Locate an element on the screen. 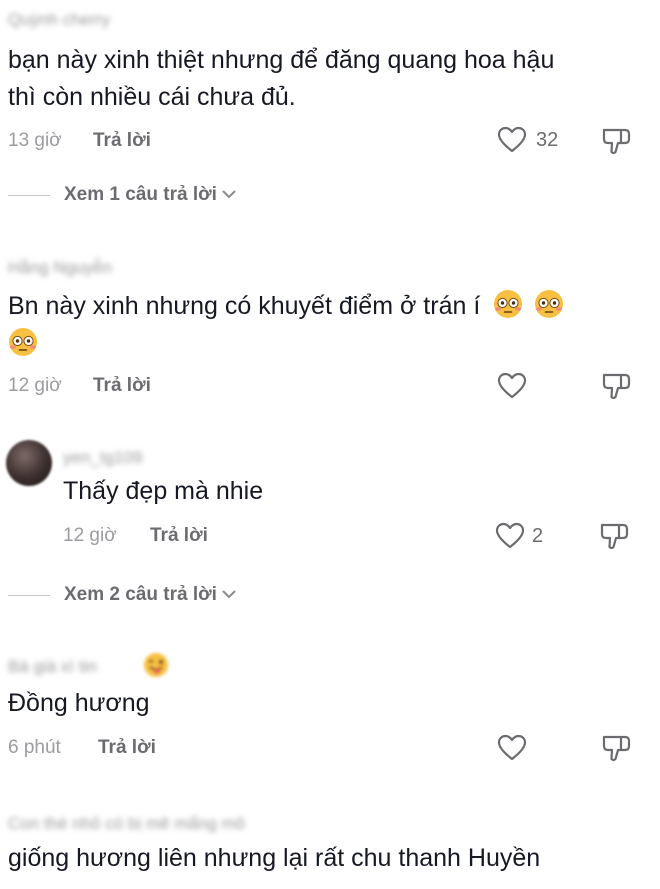 This screenshot has height=889, width=660. view-replies-button: Xem 2 câu trả lời is located at coordinates (122, 595).